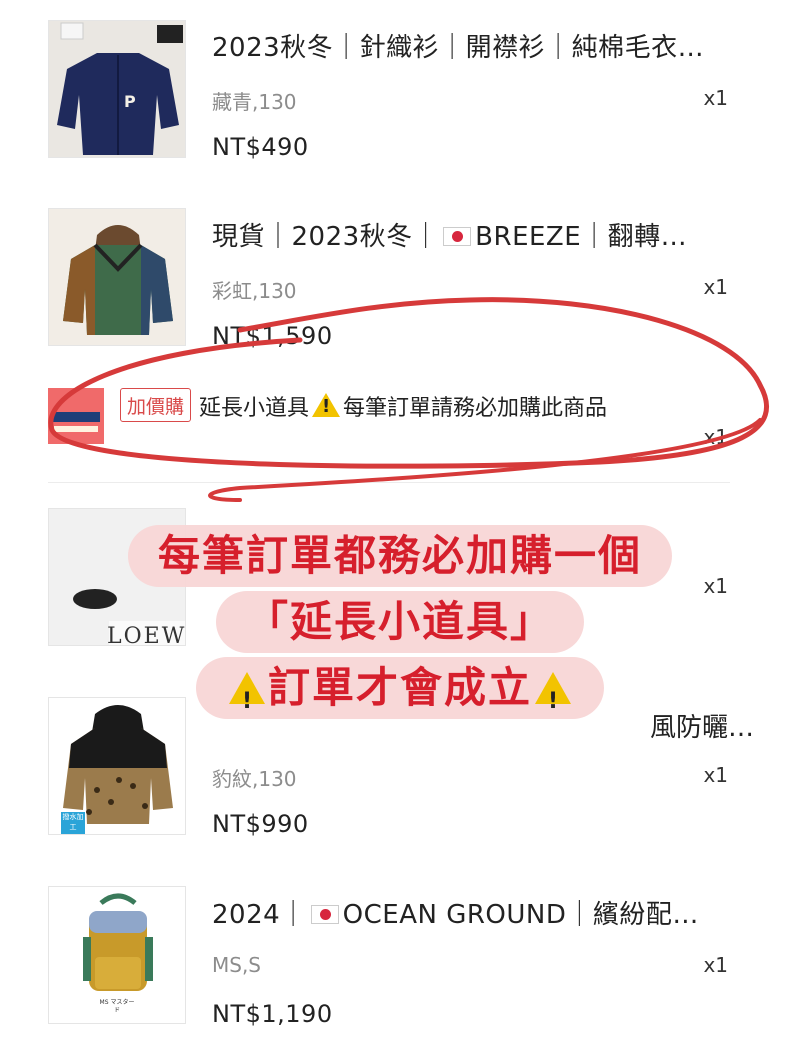 This screenshot has height=1048, width=800. What do you see at coordinates (272, 1014) in the screenshot?
I see `product-price: NT$1,190` at bounding box center [272, 1014].